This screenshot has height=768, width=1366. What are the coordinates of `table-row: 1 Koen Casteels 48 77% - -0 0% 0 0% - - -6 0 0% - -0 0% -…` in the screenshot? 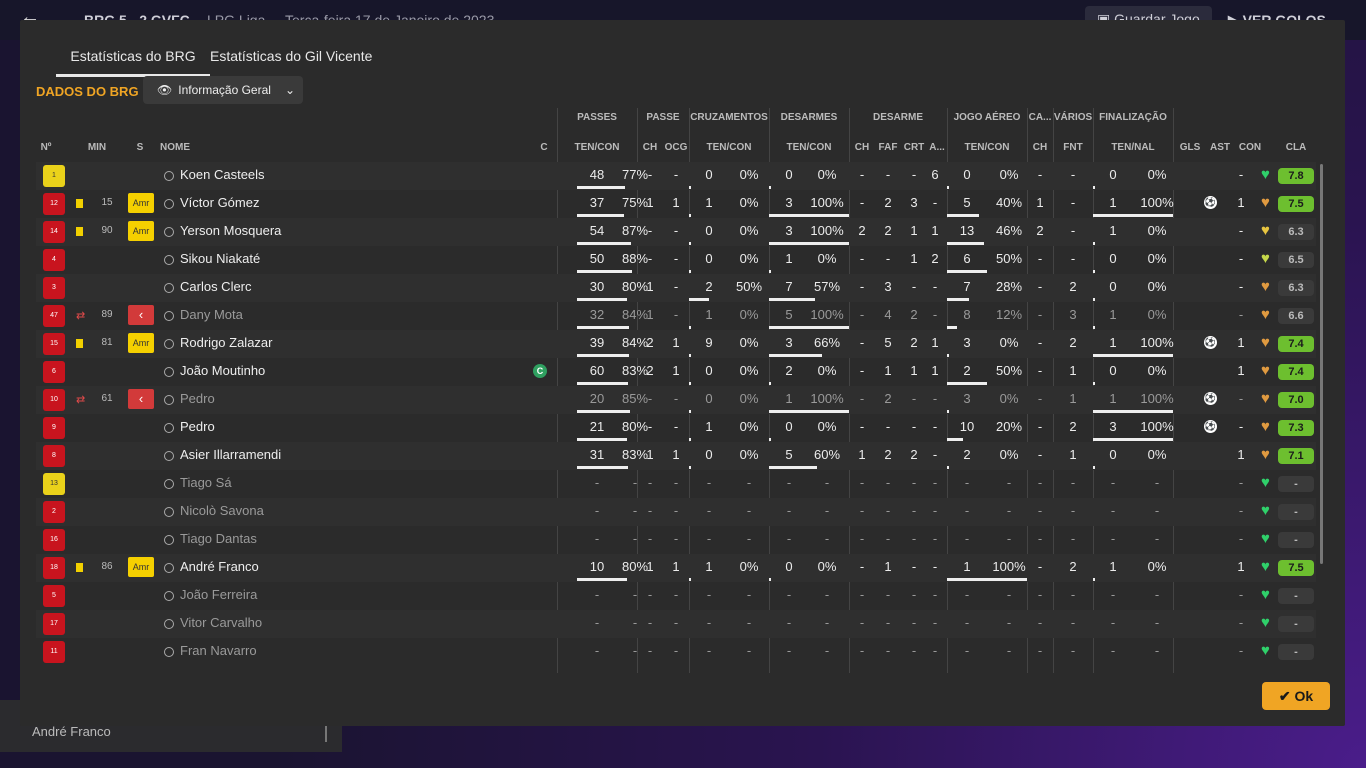 It's located at (676, 176).